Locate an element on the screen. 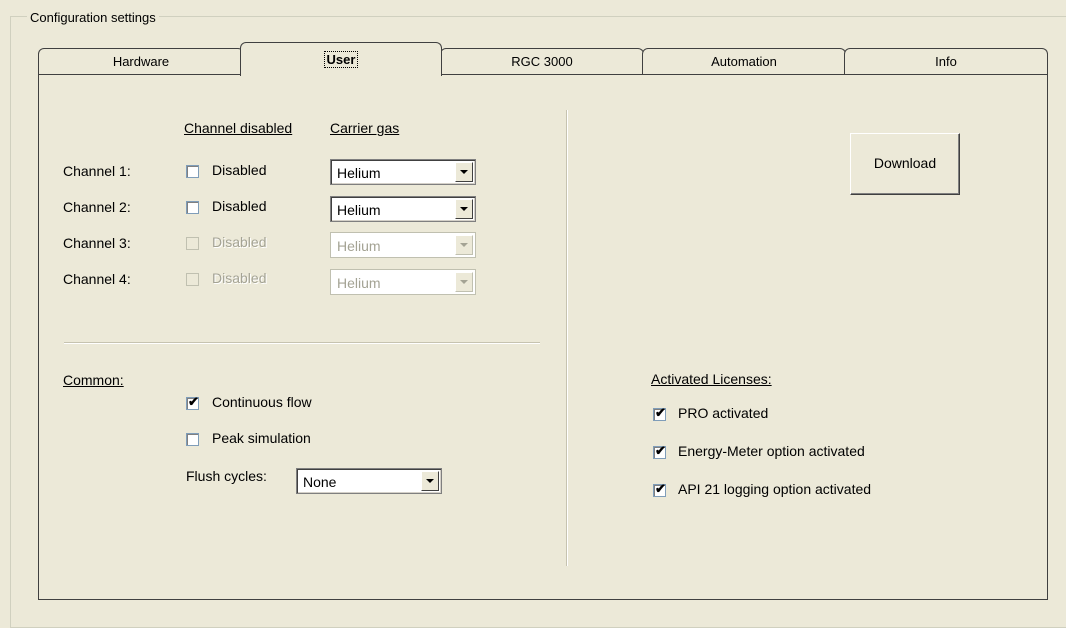  channel-1-disabled-checkbox is located at coordinates (192, 171).